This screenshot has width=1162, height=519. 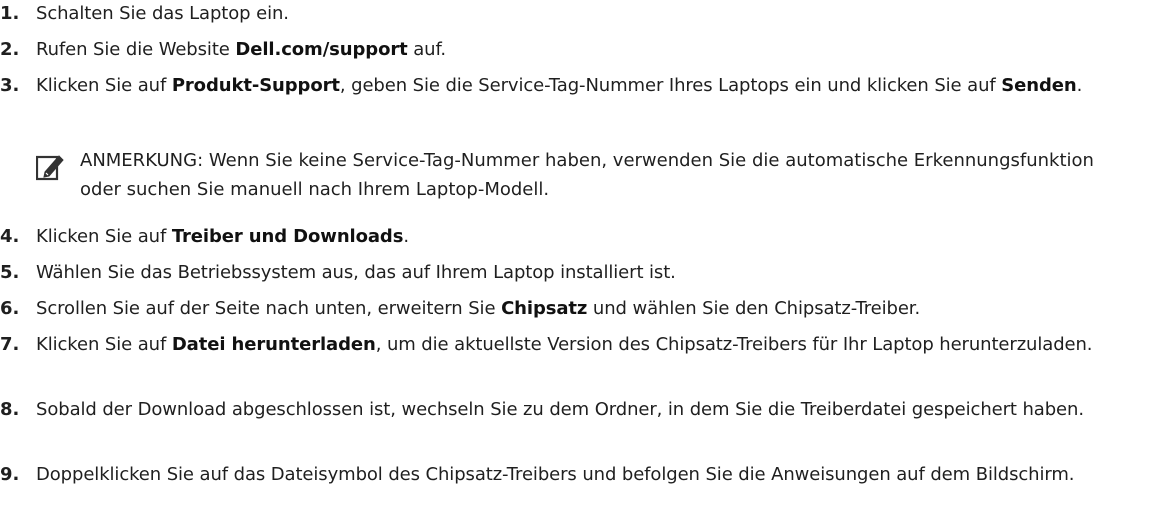 I want to click on step-text-bold: Produkt-Support, so click(x=255, y=85).